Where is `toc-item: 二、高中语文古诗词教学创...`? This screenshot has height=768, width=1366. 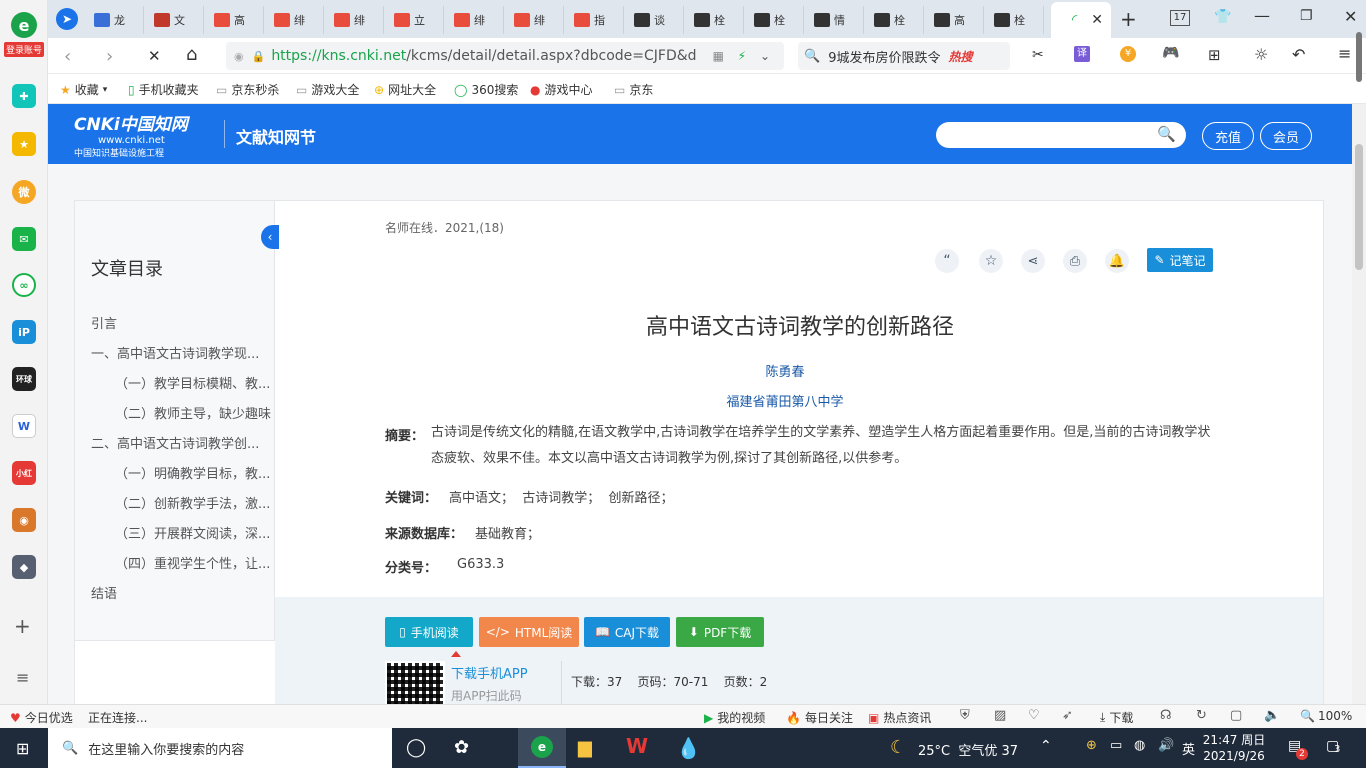
toc-item: 二、高中语文古诗词教学创... is located at coordinates (175, 442).